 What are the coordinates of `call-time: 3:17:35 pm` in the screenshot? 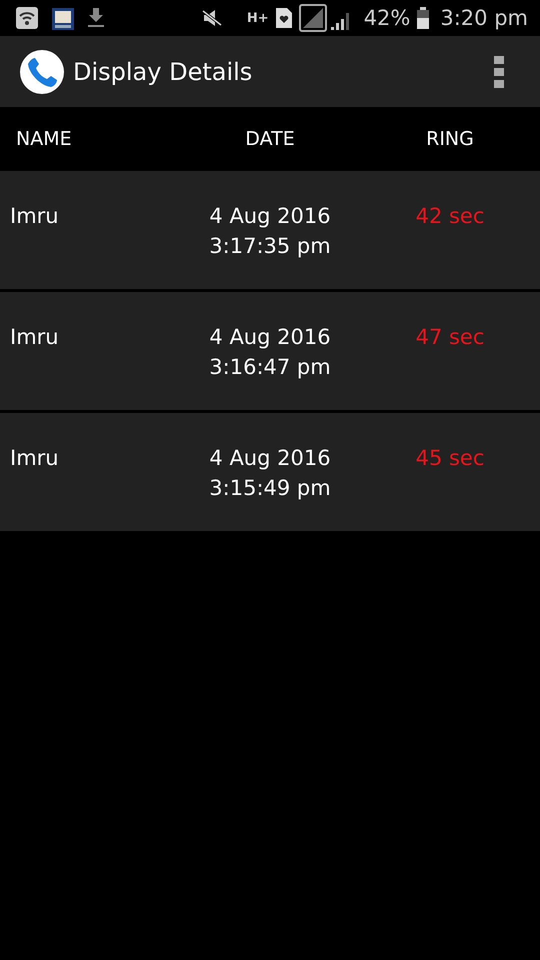 It's located at (270, 246).